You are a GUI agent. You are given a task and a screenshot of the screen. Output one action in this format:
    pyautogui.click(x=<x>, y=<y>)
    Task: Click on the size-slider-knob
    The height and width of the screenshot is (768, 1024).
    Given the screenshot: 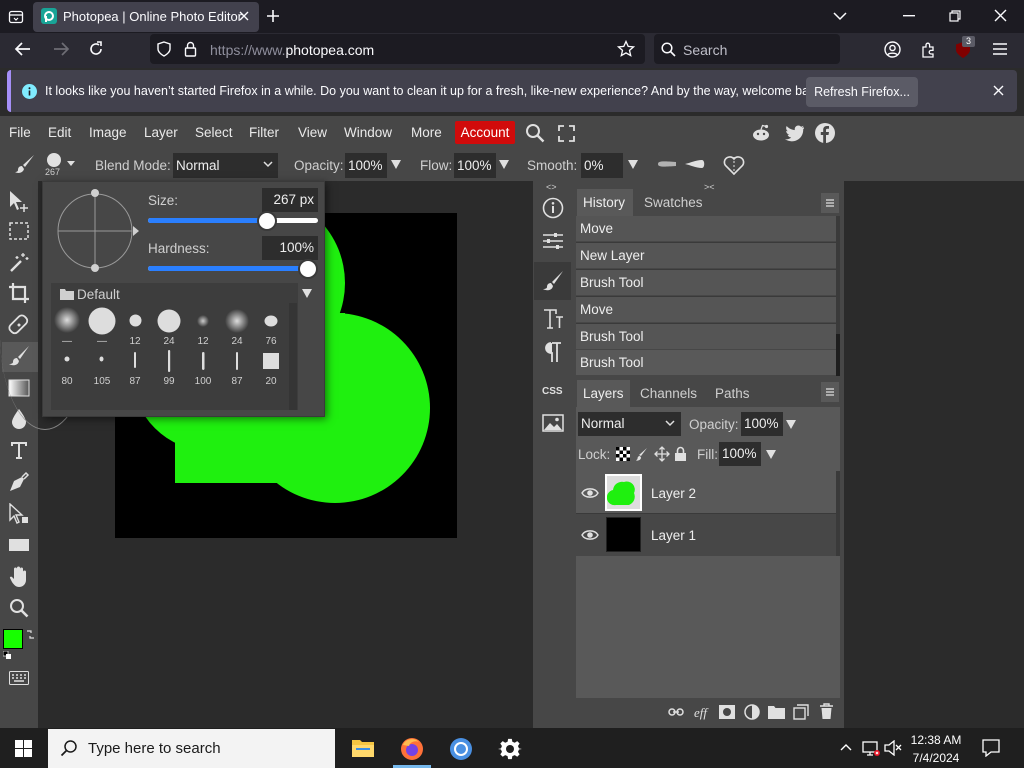 What is the action you would take?
    pyautogui.click(x=267, y=221)
    